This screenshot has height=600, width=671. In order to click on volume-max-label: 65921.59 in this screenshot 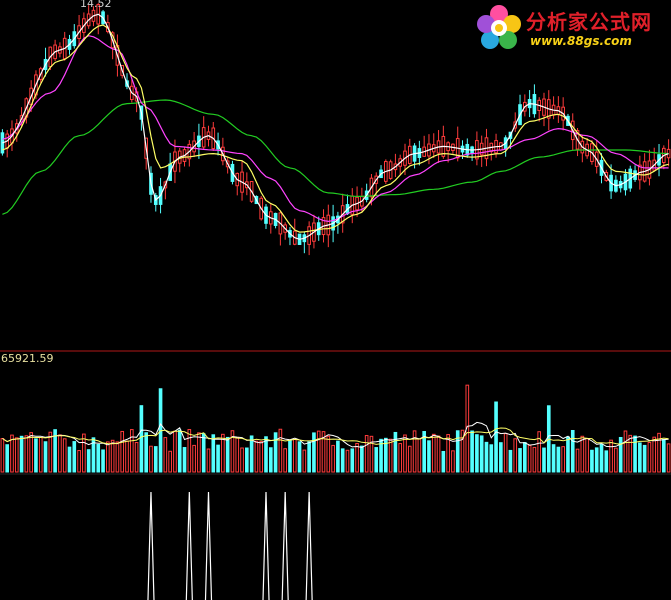, I will do `click(27, 358)`.